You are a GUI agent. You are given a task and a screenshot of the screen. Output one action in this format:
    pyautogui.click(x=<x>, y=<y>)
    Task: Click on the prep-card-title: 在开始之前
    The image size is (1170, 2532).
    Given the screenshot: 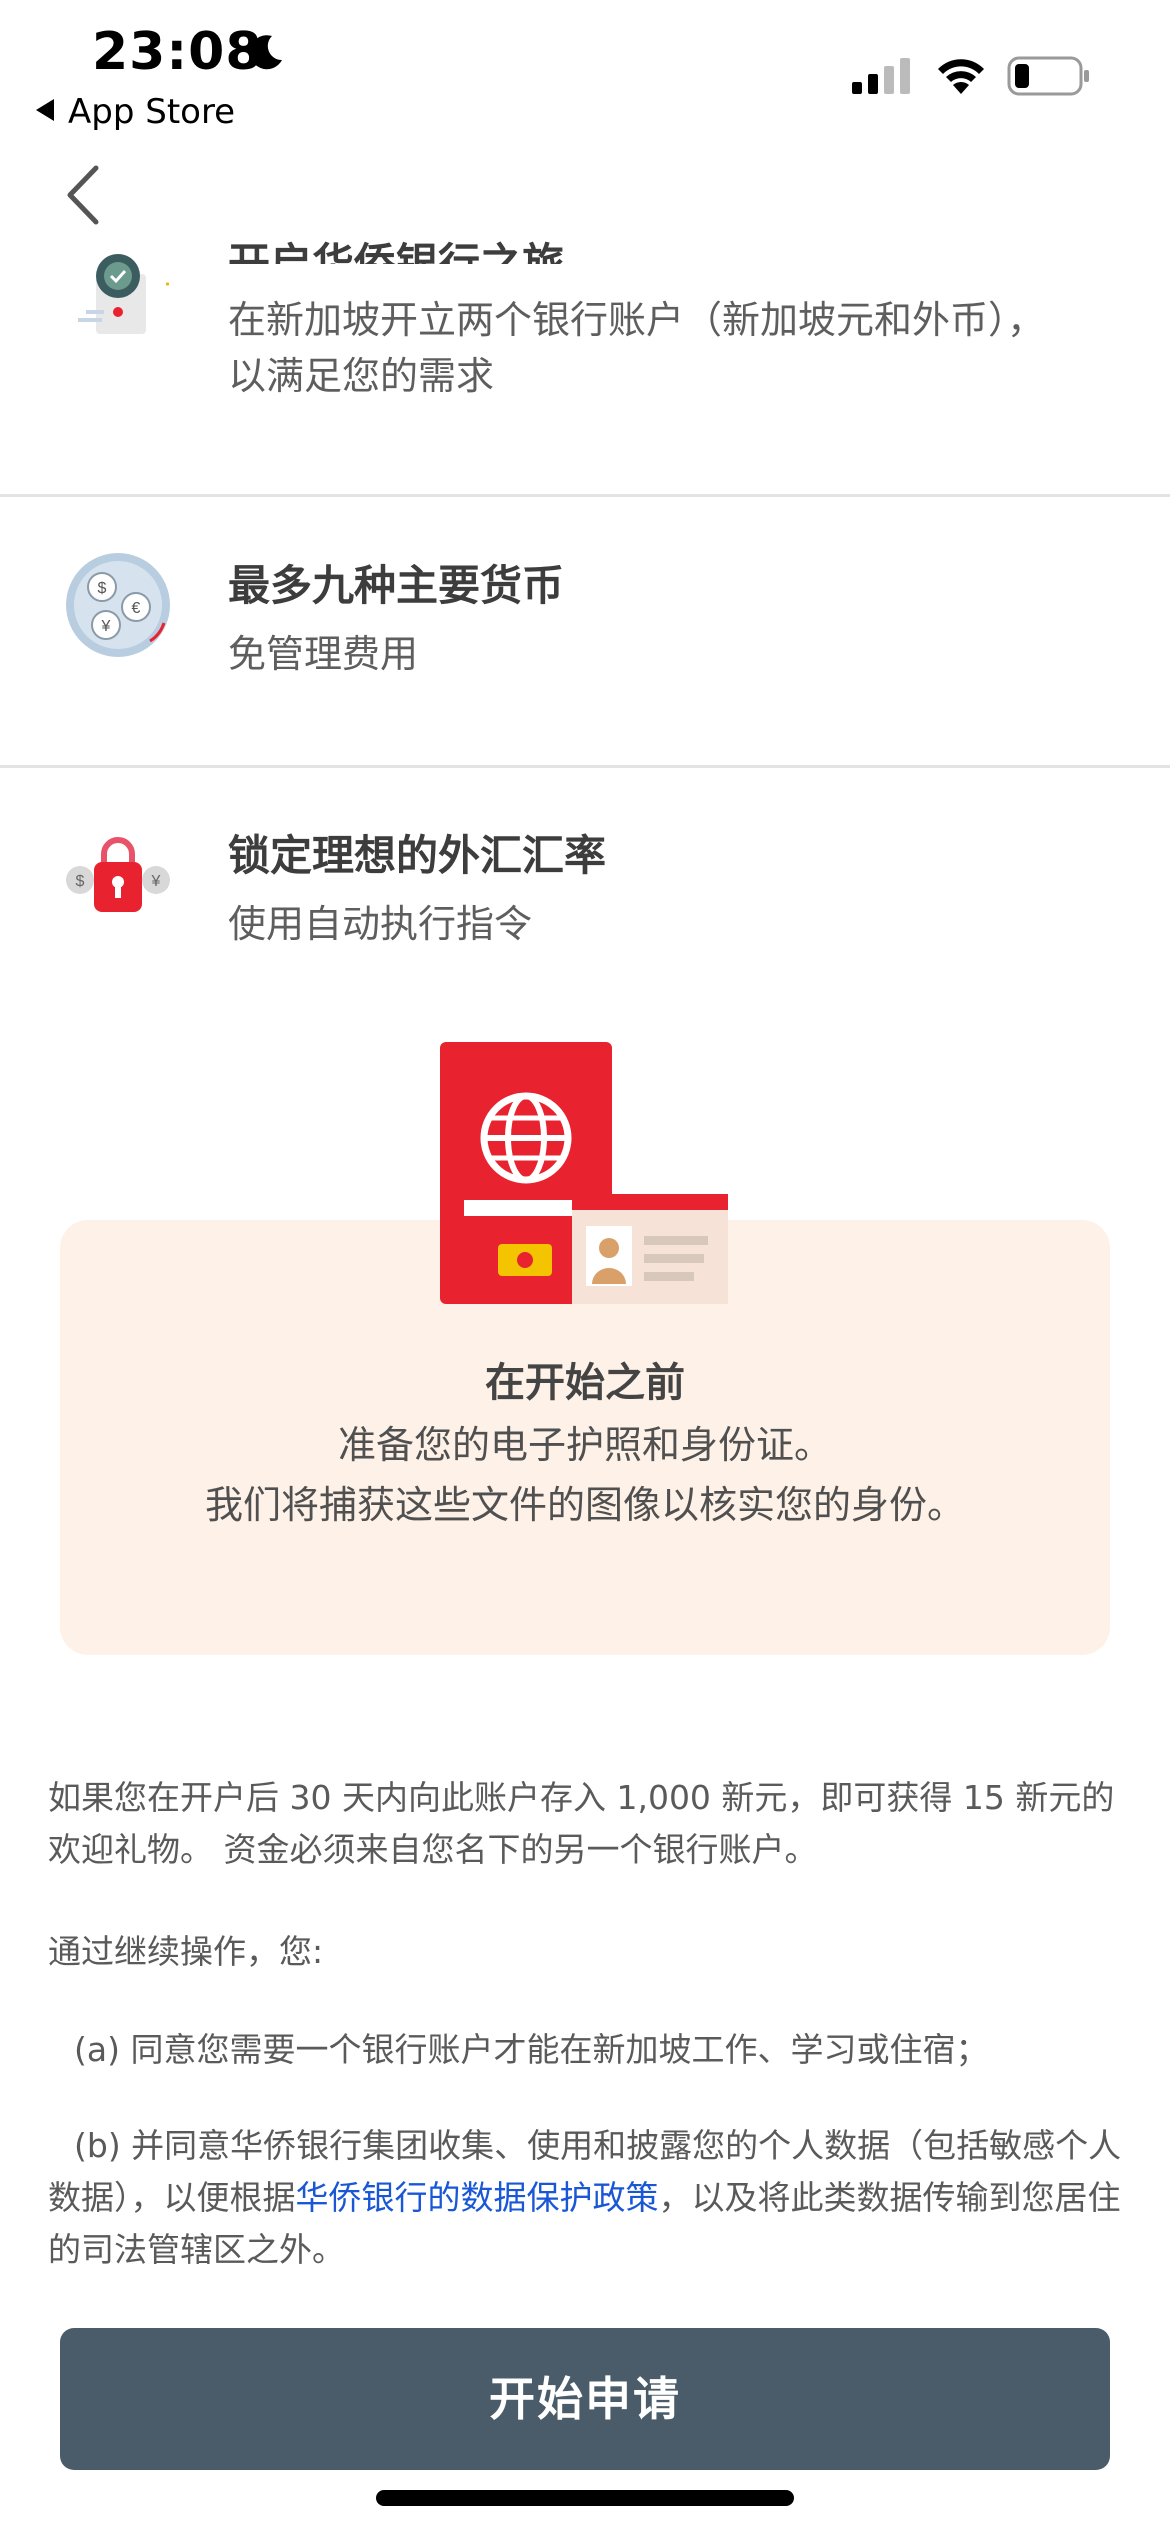 What is the action you would take?
    pyautogui.click(x=585, y=1383)
    